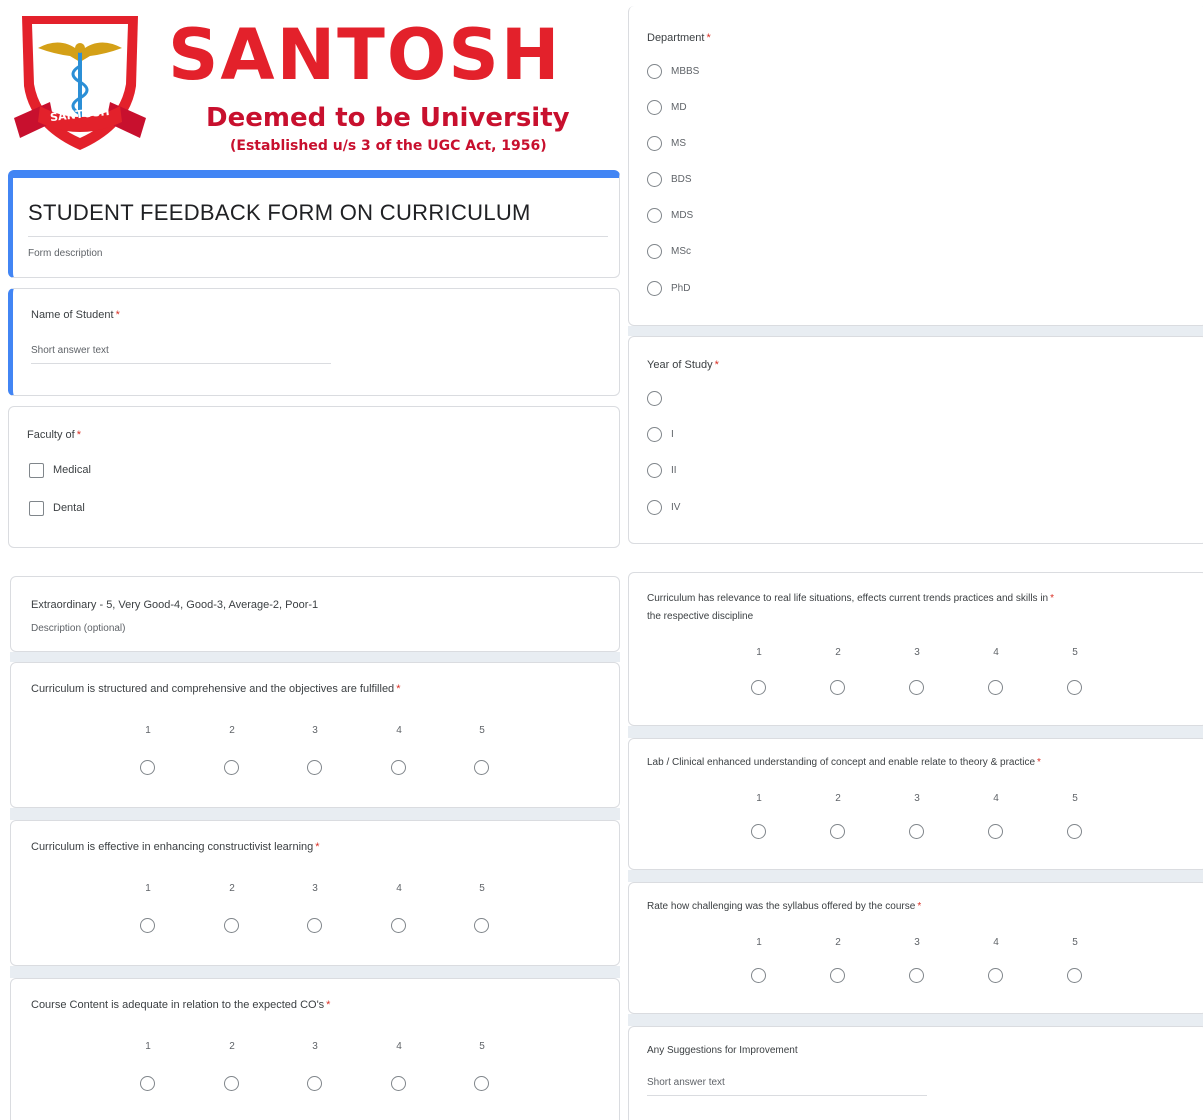 This screenshot has height=1120, width=1203. Describe the element at coordinates (181, 363) in the screenshot. I see `name-answer-underline` at that location.